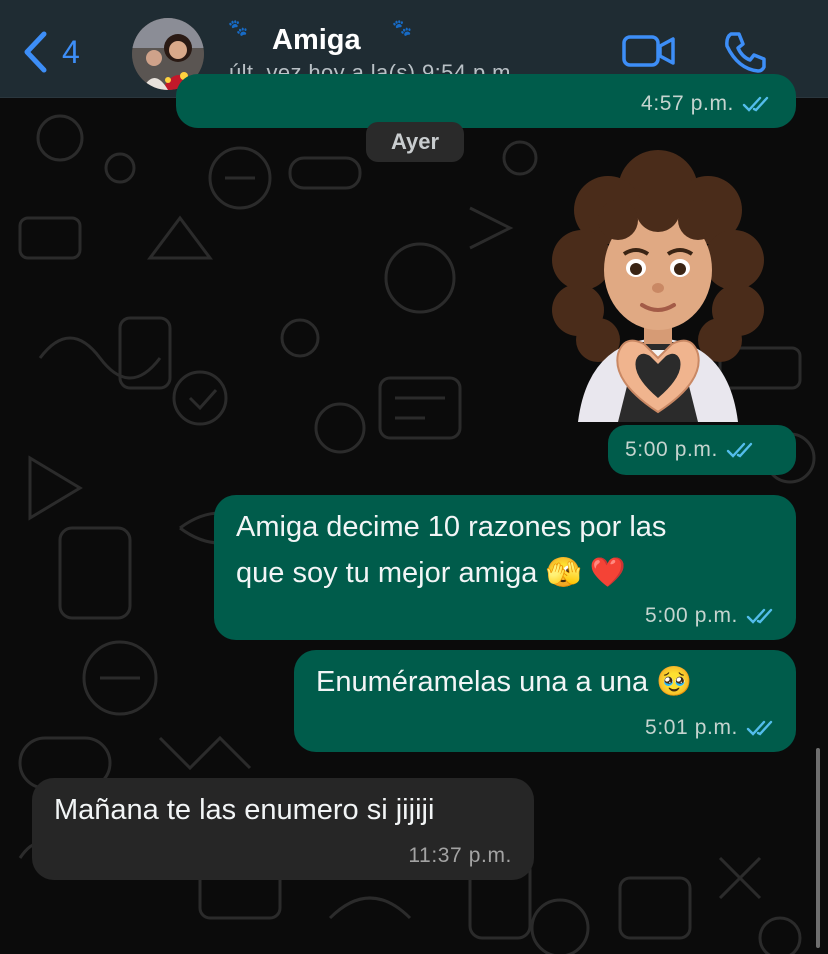  Describe the element at coordinates (451, 527) in the screenshot. I see `message-text-line: Amiga decime 10 razones por las` at that location.